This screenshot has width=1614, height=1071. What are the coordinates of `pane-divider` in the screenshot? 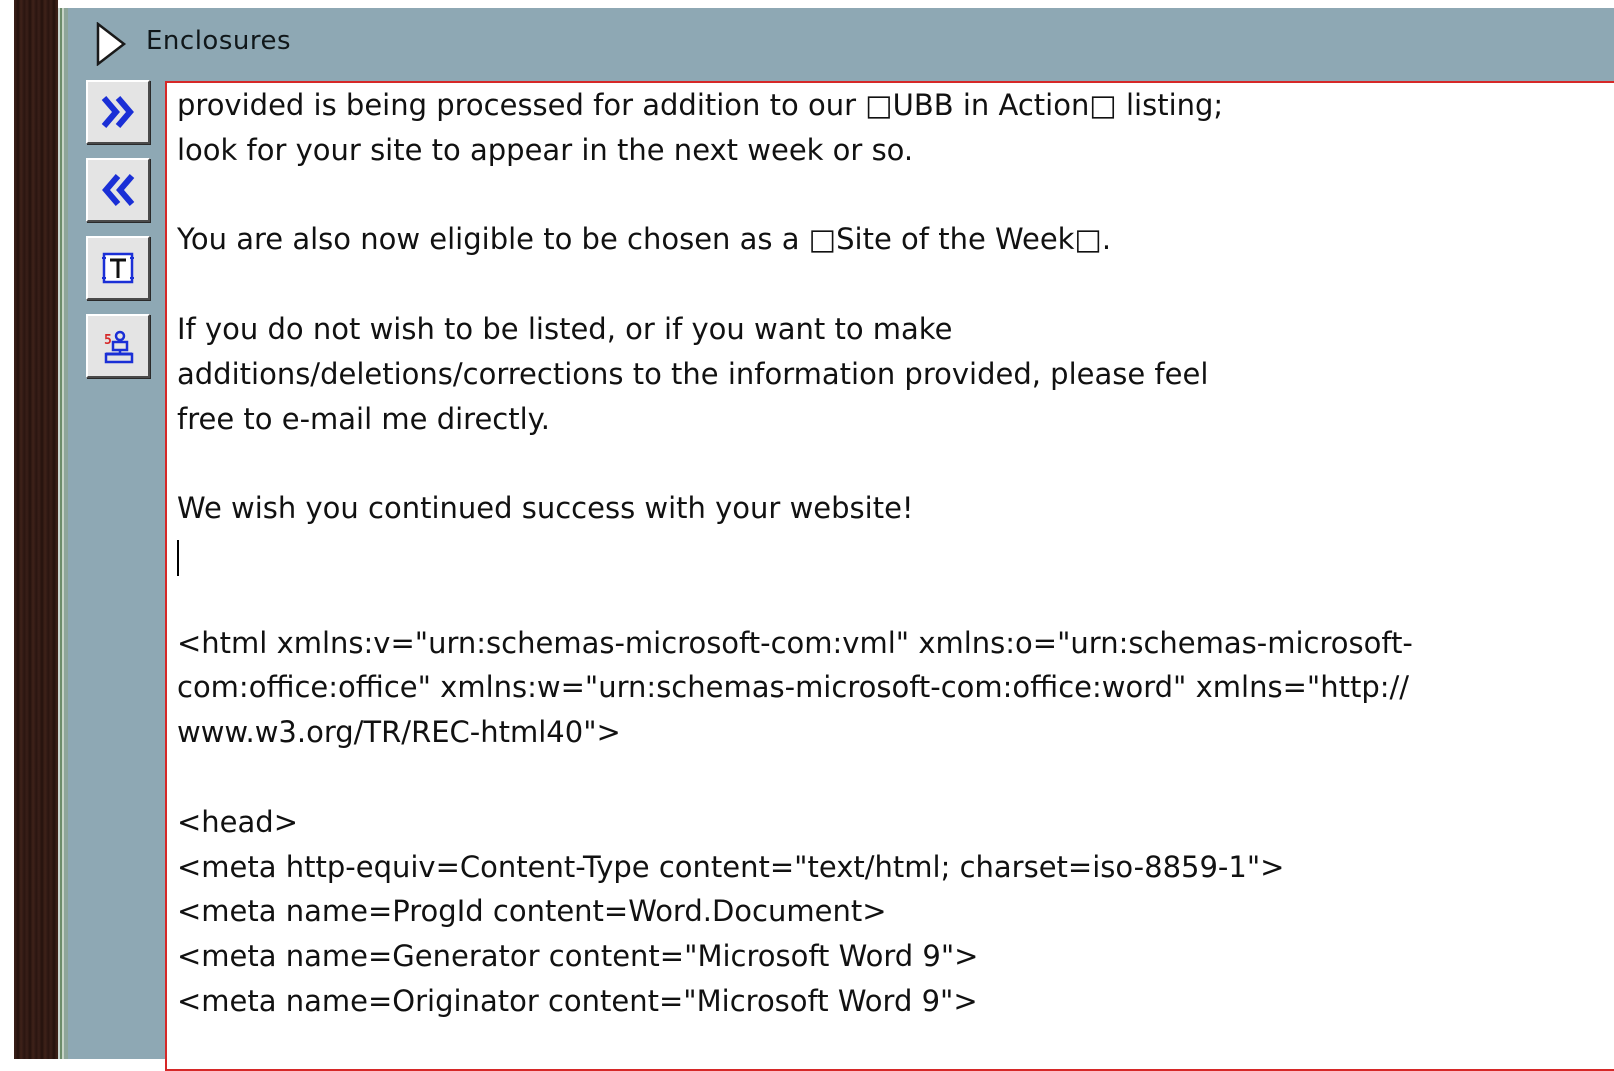 It's located at (63, 529).